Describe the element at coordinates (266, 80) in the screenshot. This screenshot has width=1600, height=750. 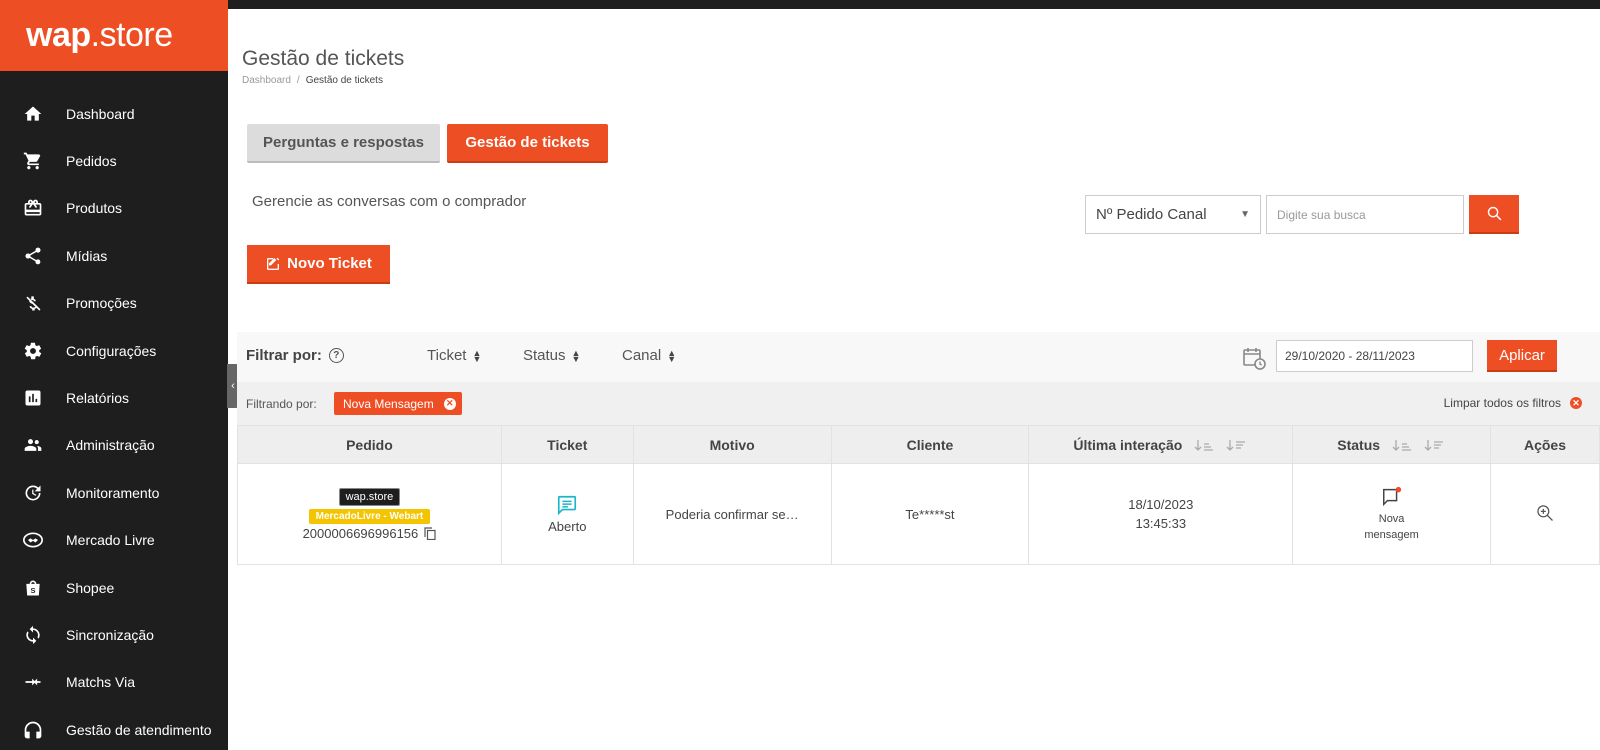
I see `breadcrumb-dashboard-link: Dashboard` at that location.